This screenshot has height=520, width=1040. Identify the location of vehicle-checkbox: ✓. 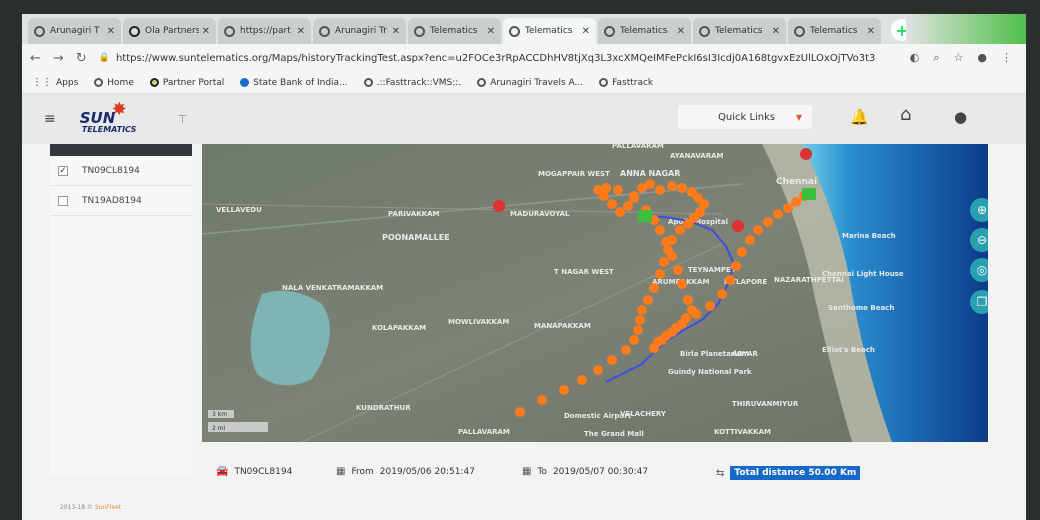
(63, 170).